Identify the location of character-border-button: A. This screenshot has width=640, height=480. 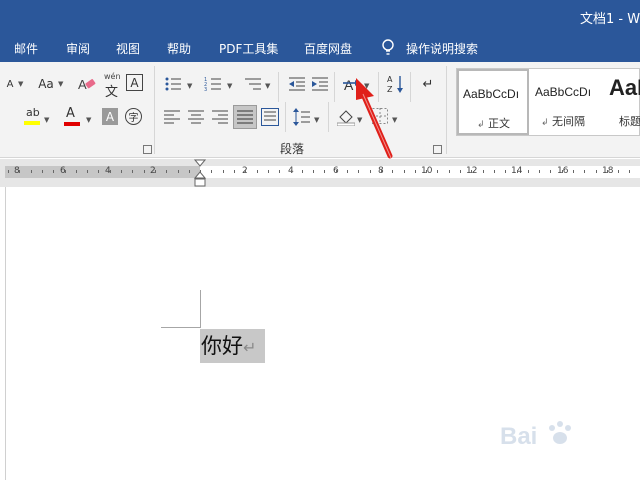
(134, 82).